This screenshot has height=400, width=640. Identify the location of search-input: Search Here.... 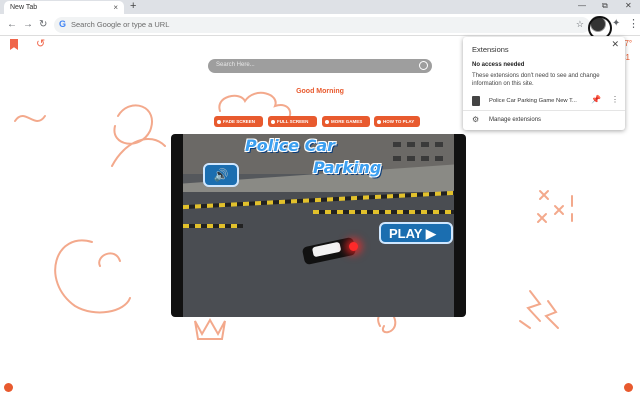
(320, 66).